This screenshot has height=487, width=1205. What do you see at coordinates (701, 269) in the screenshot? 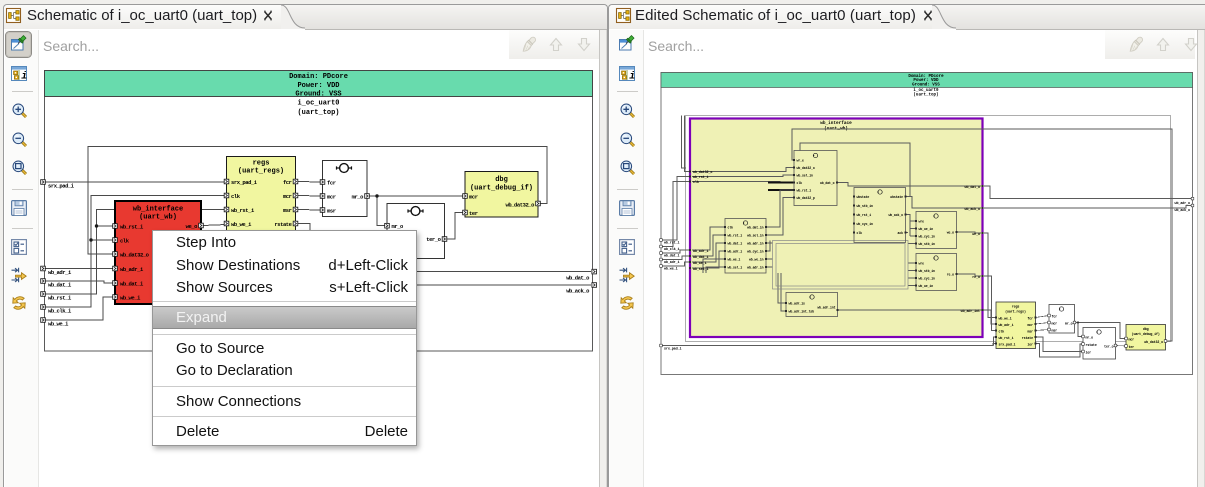
I see `svg-text: wb_sel_i` at bounding box center [701, 269].